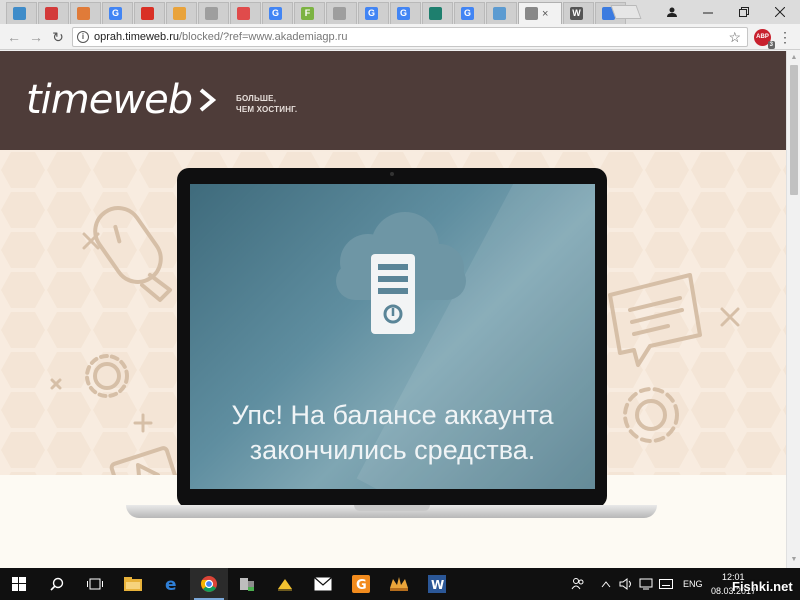 The width and height of the screenshot is (800, 600). I want to click on error-message-line-2: закончились средства., so click(392, 450).